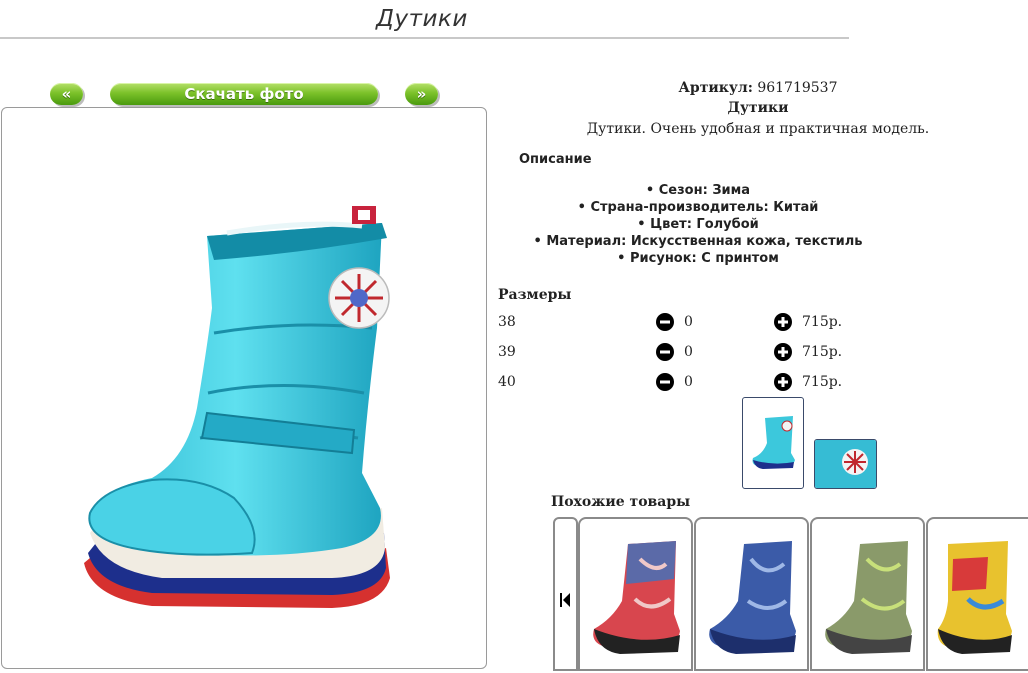  What do you see at coordinates (507, 382) in the screenshot?
I see `size-value: 40` at bounding box center [507, 382].